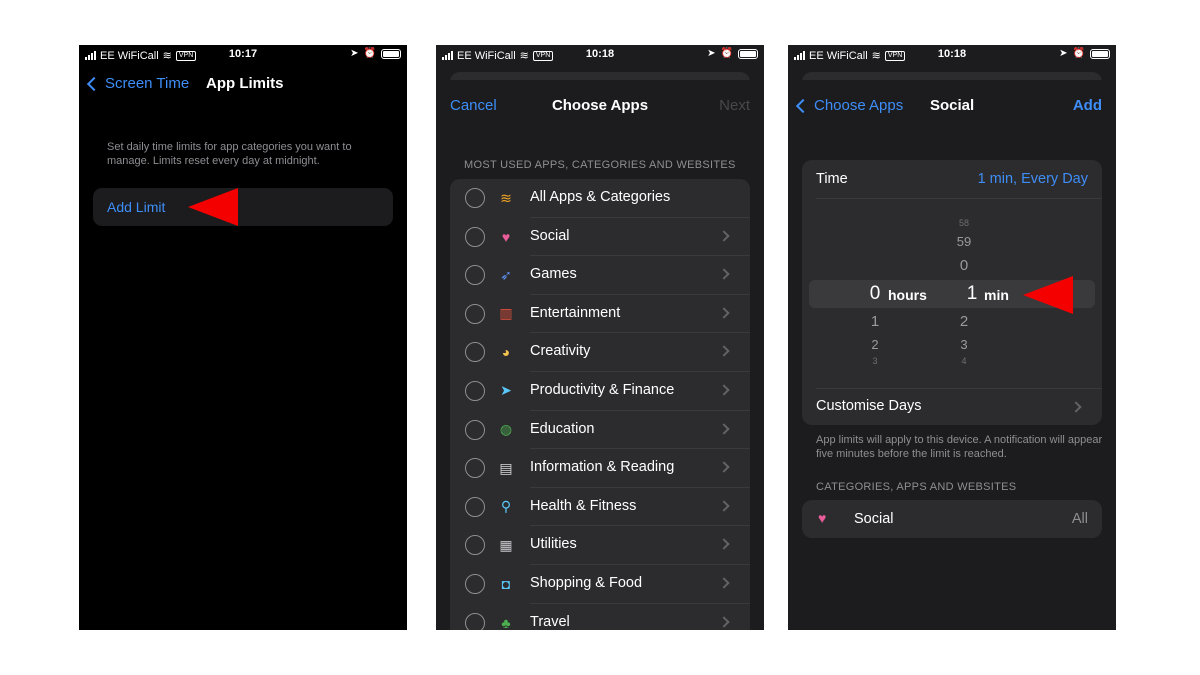 Image resolution: width=1200 pixels, height=675 pixels. What do you see at coordinates (964, 361) in the screenshot?
I see `minutes-option: 4` at bounding box center [964, 361].